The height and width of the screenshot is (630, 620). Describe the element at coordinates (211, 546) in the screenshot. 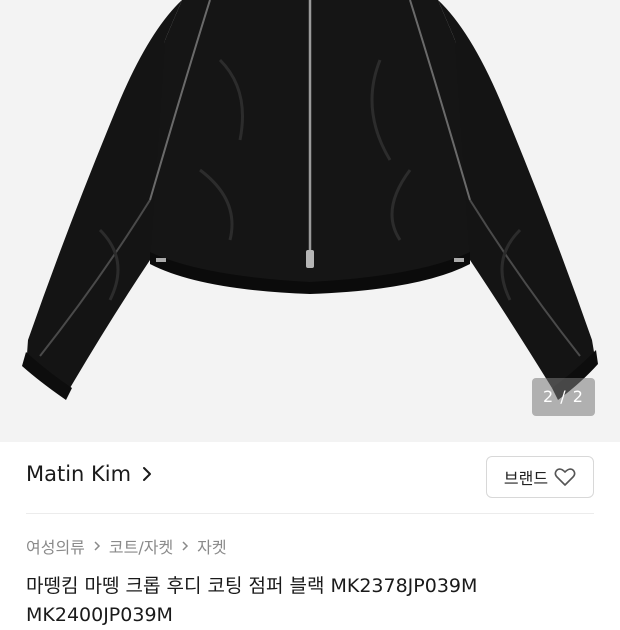

I see `breadcrumb-item: 자켓` at that location.